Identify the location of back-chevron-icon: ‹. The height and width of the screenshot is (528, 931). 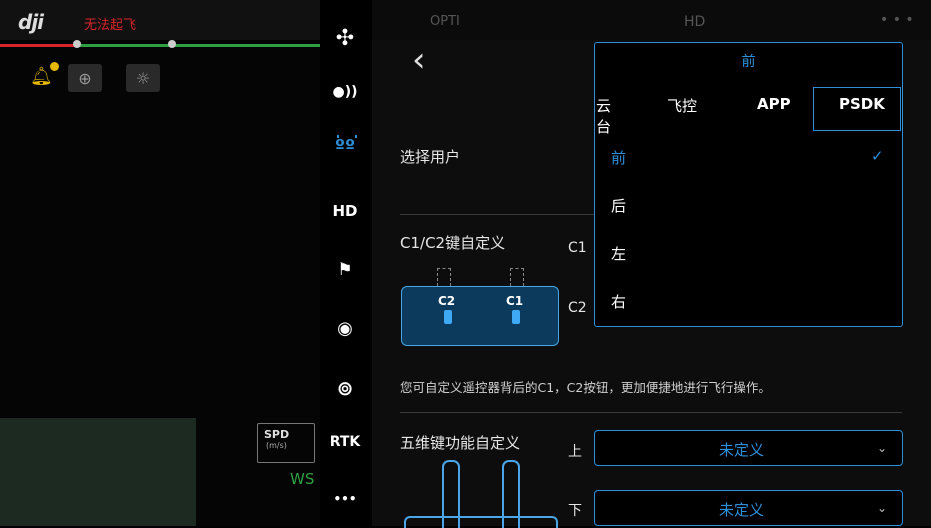
(419, 60).